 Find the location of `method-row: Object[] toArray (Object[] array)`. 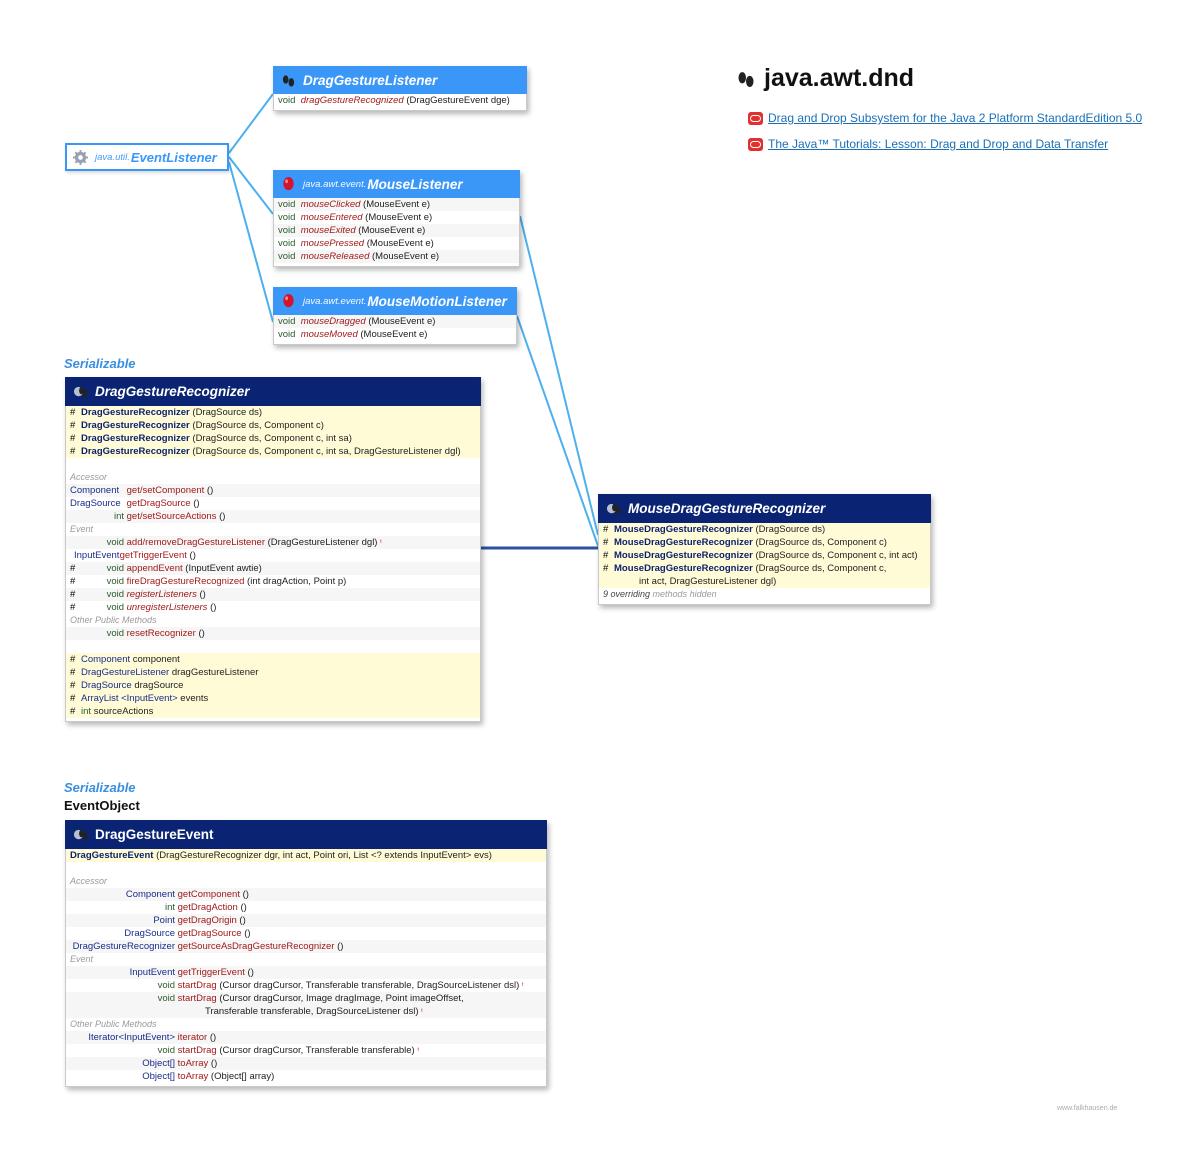

method-row: Object[] toArray (Object[] array) is located at coordinates (306, 1076).